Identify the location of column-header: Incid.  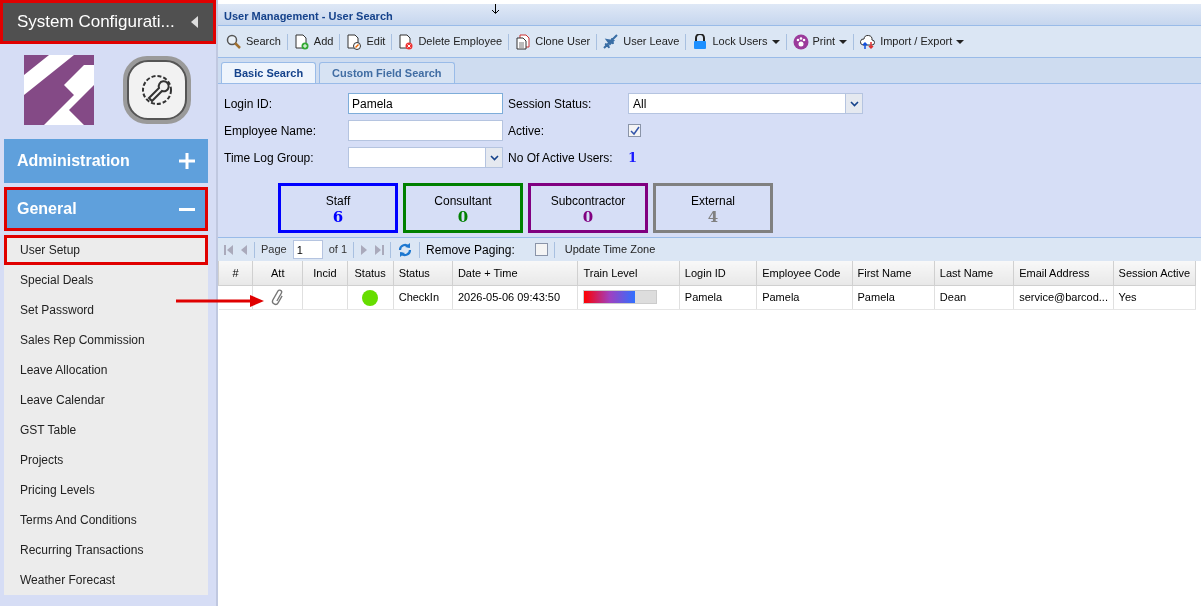
(324, 273).